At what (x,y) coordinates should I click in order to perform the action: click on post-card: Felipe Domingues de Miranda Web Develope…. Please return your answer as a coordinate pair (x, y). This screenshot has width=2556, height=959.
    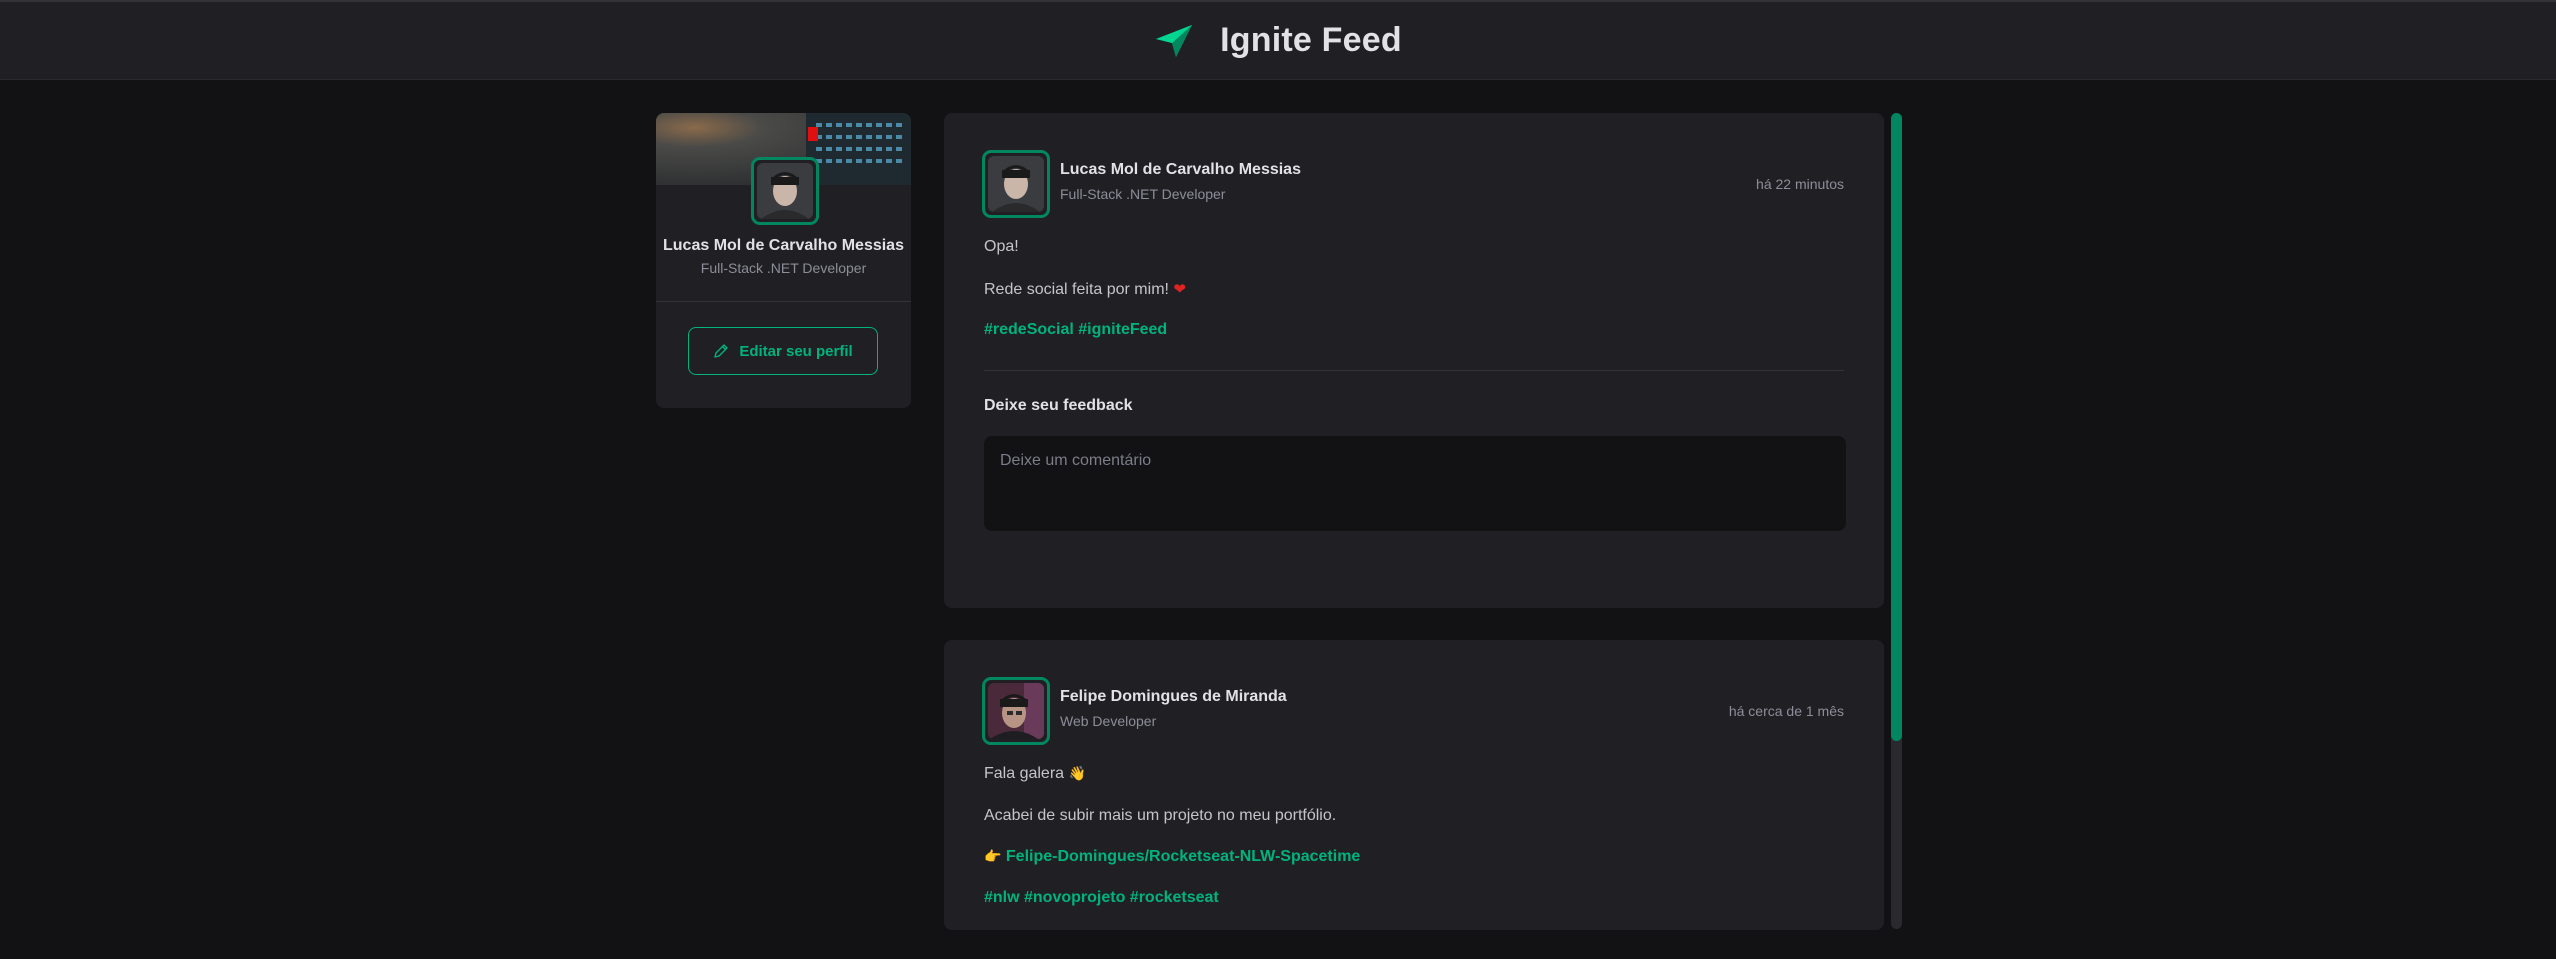
    Looking at the image, I should click on (1414, 785).